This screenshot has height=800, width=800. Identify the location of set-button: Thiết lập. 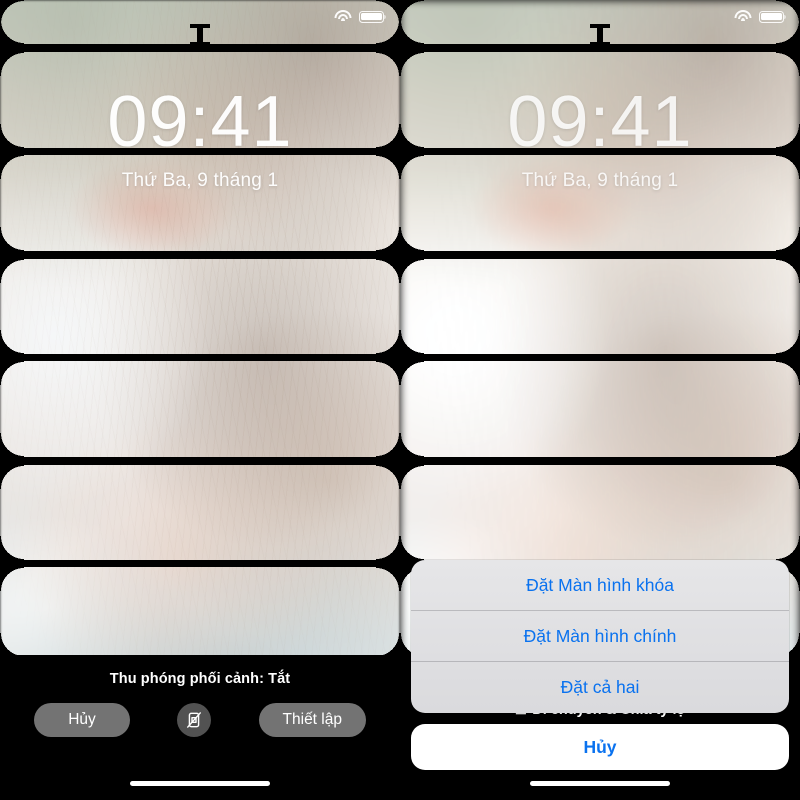
(312, 720).